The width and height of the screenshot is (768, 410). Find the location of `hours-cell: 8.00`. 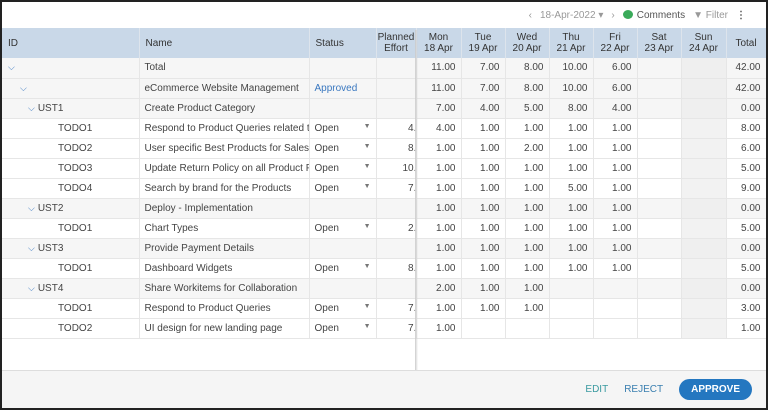

hours-cell: 8.00 is located at coordinates (527, 88).